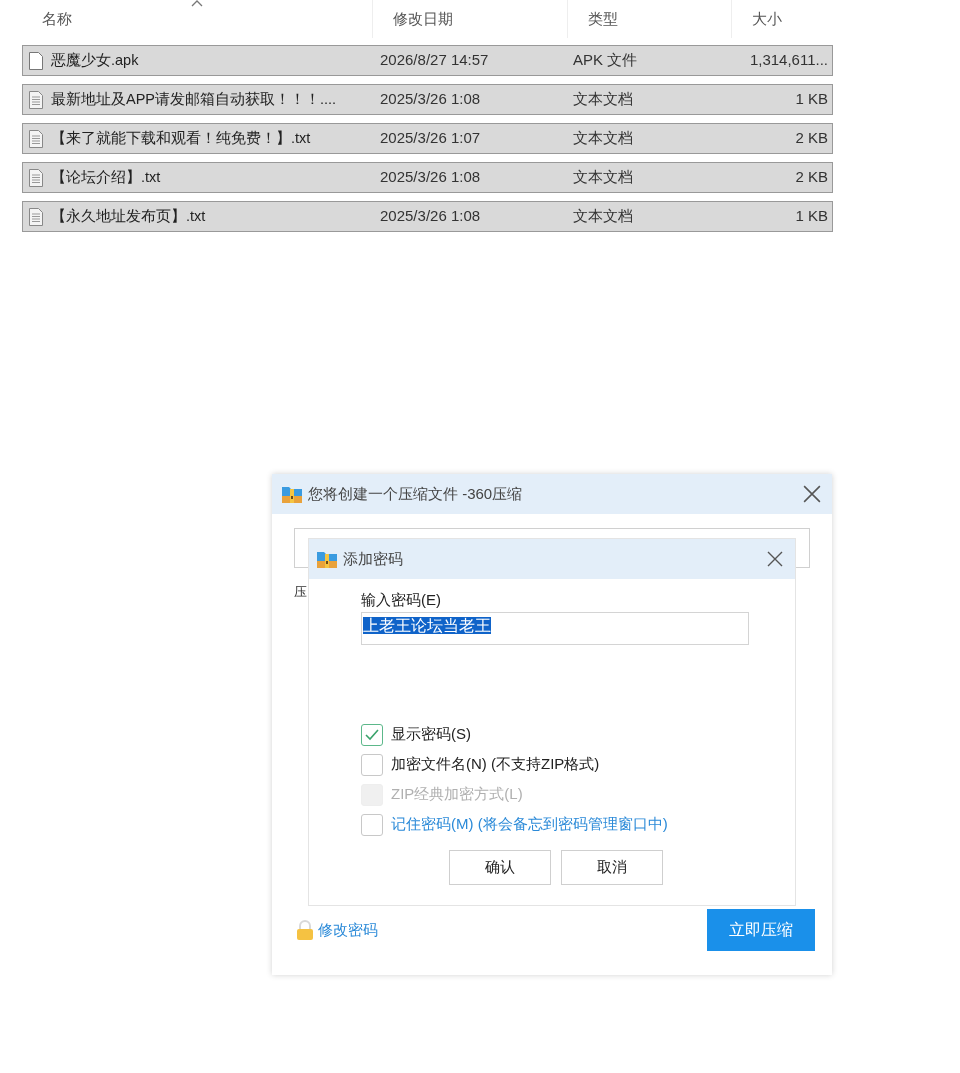  What do you see at coordinates (434, 60) in the screenshot?
I see `modified-date: 2026/8/27 14:57` at bounding box center [434, 60].